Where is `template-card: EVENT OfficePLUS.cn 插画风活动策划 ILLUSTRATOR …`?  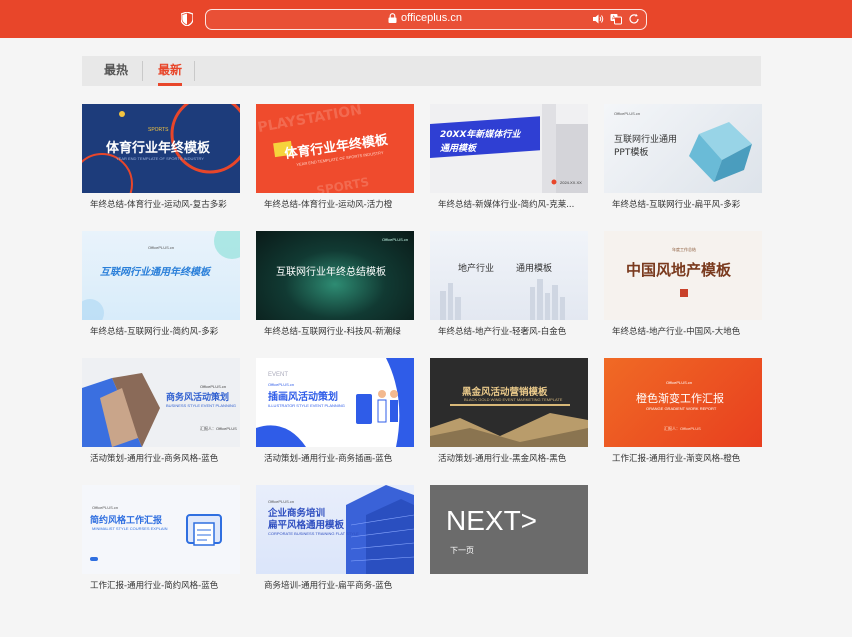 template-card: EVENT OfficePLUS.cn 插画风活动策划 ILLUSTRATOR … is located at coordinates (335, 411).